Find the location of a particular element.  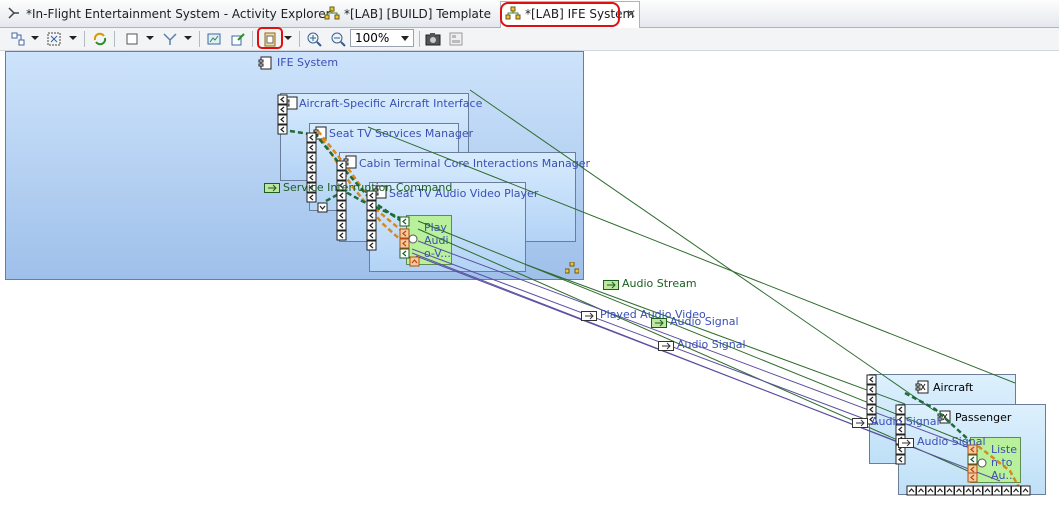

exchange-label: Audio Stream is located at coordinates (659, 283).